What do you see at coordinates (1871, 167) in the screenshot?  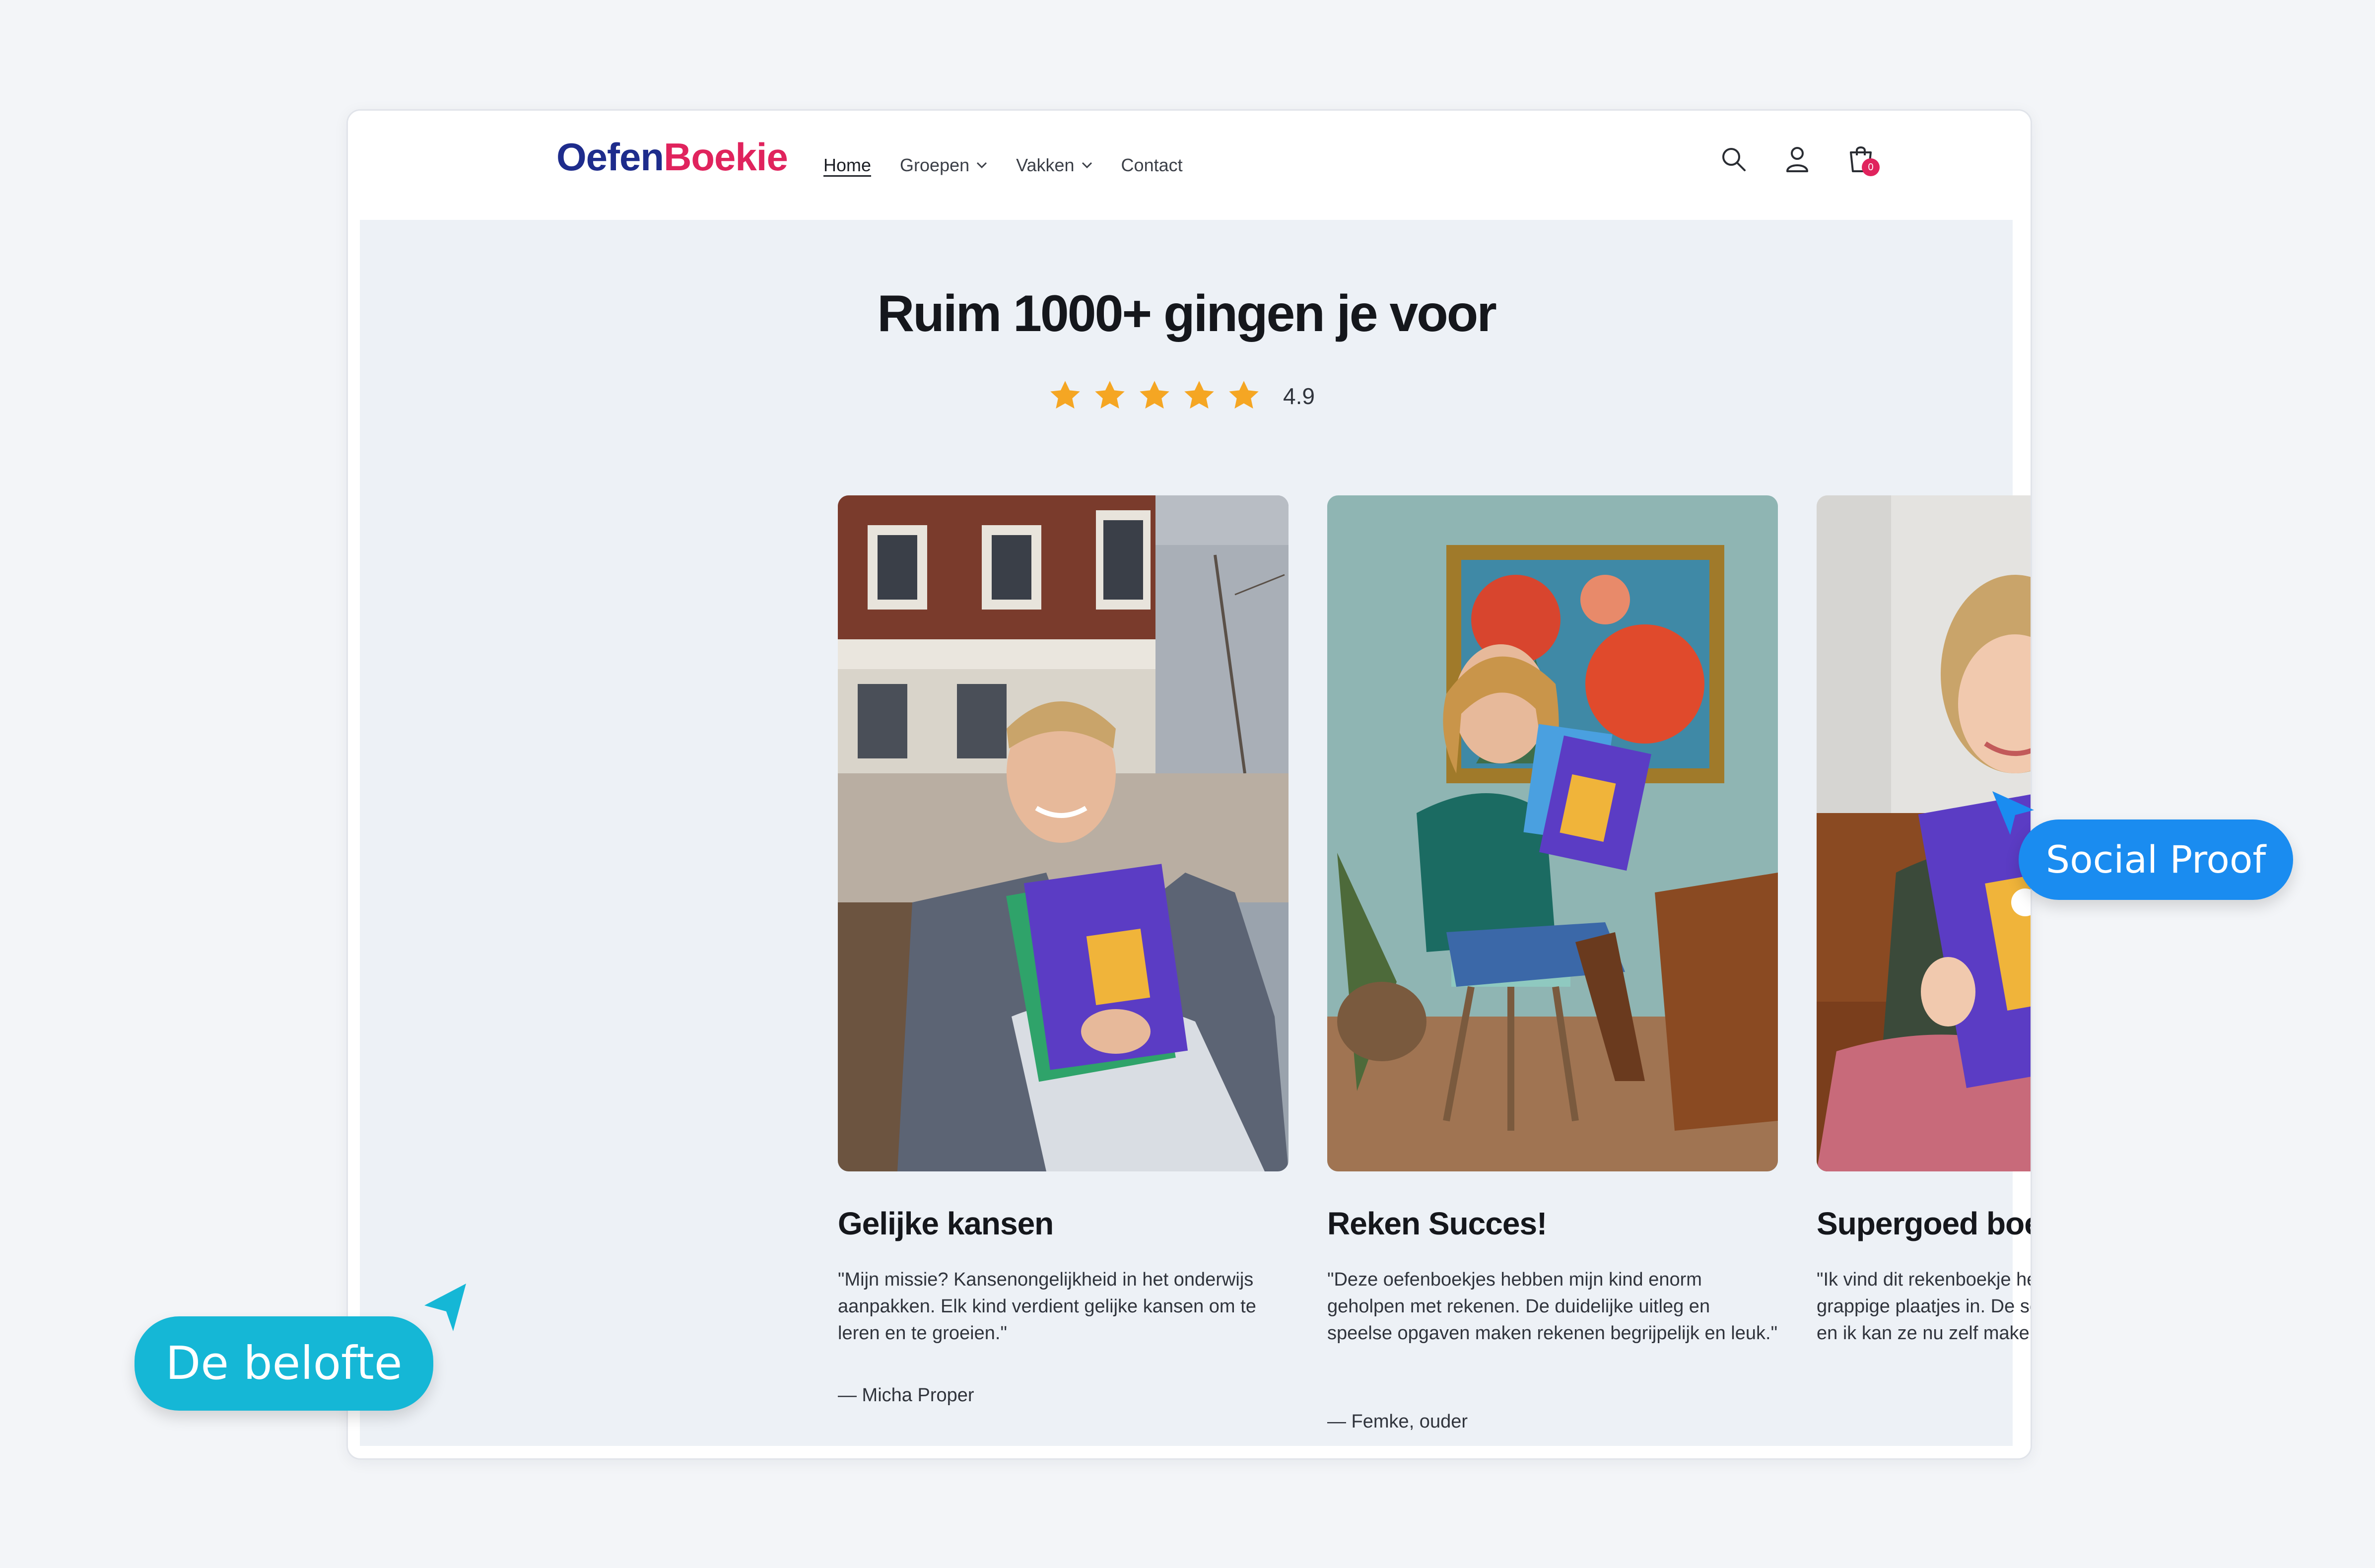 I see `cart-count-badge: 0` at bounding box center [1871, 167].